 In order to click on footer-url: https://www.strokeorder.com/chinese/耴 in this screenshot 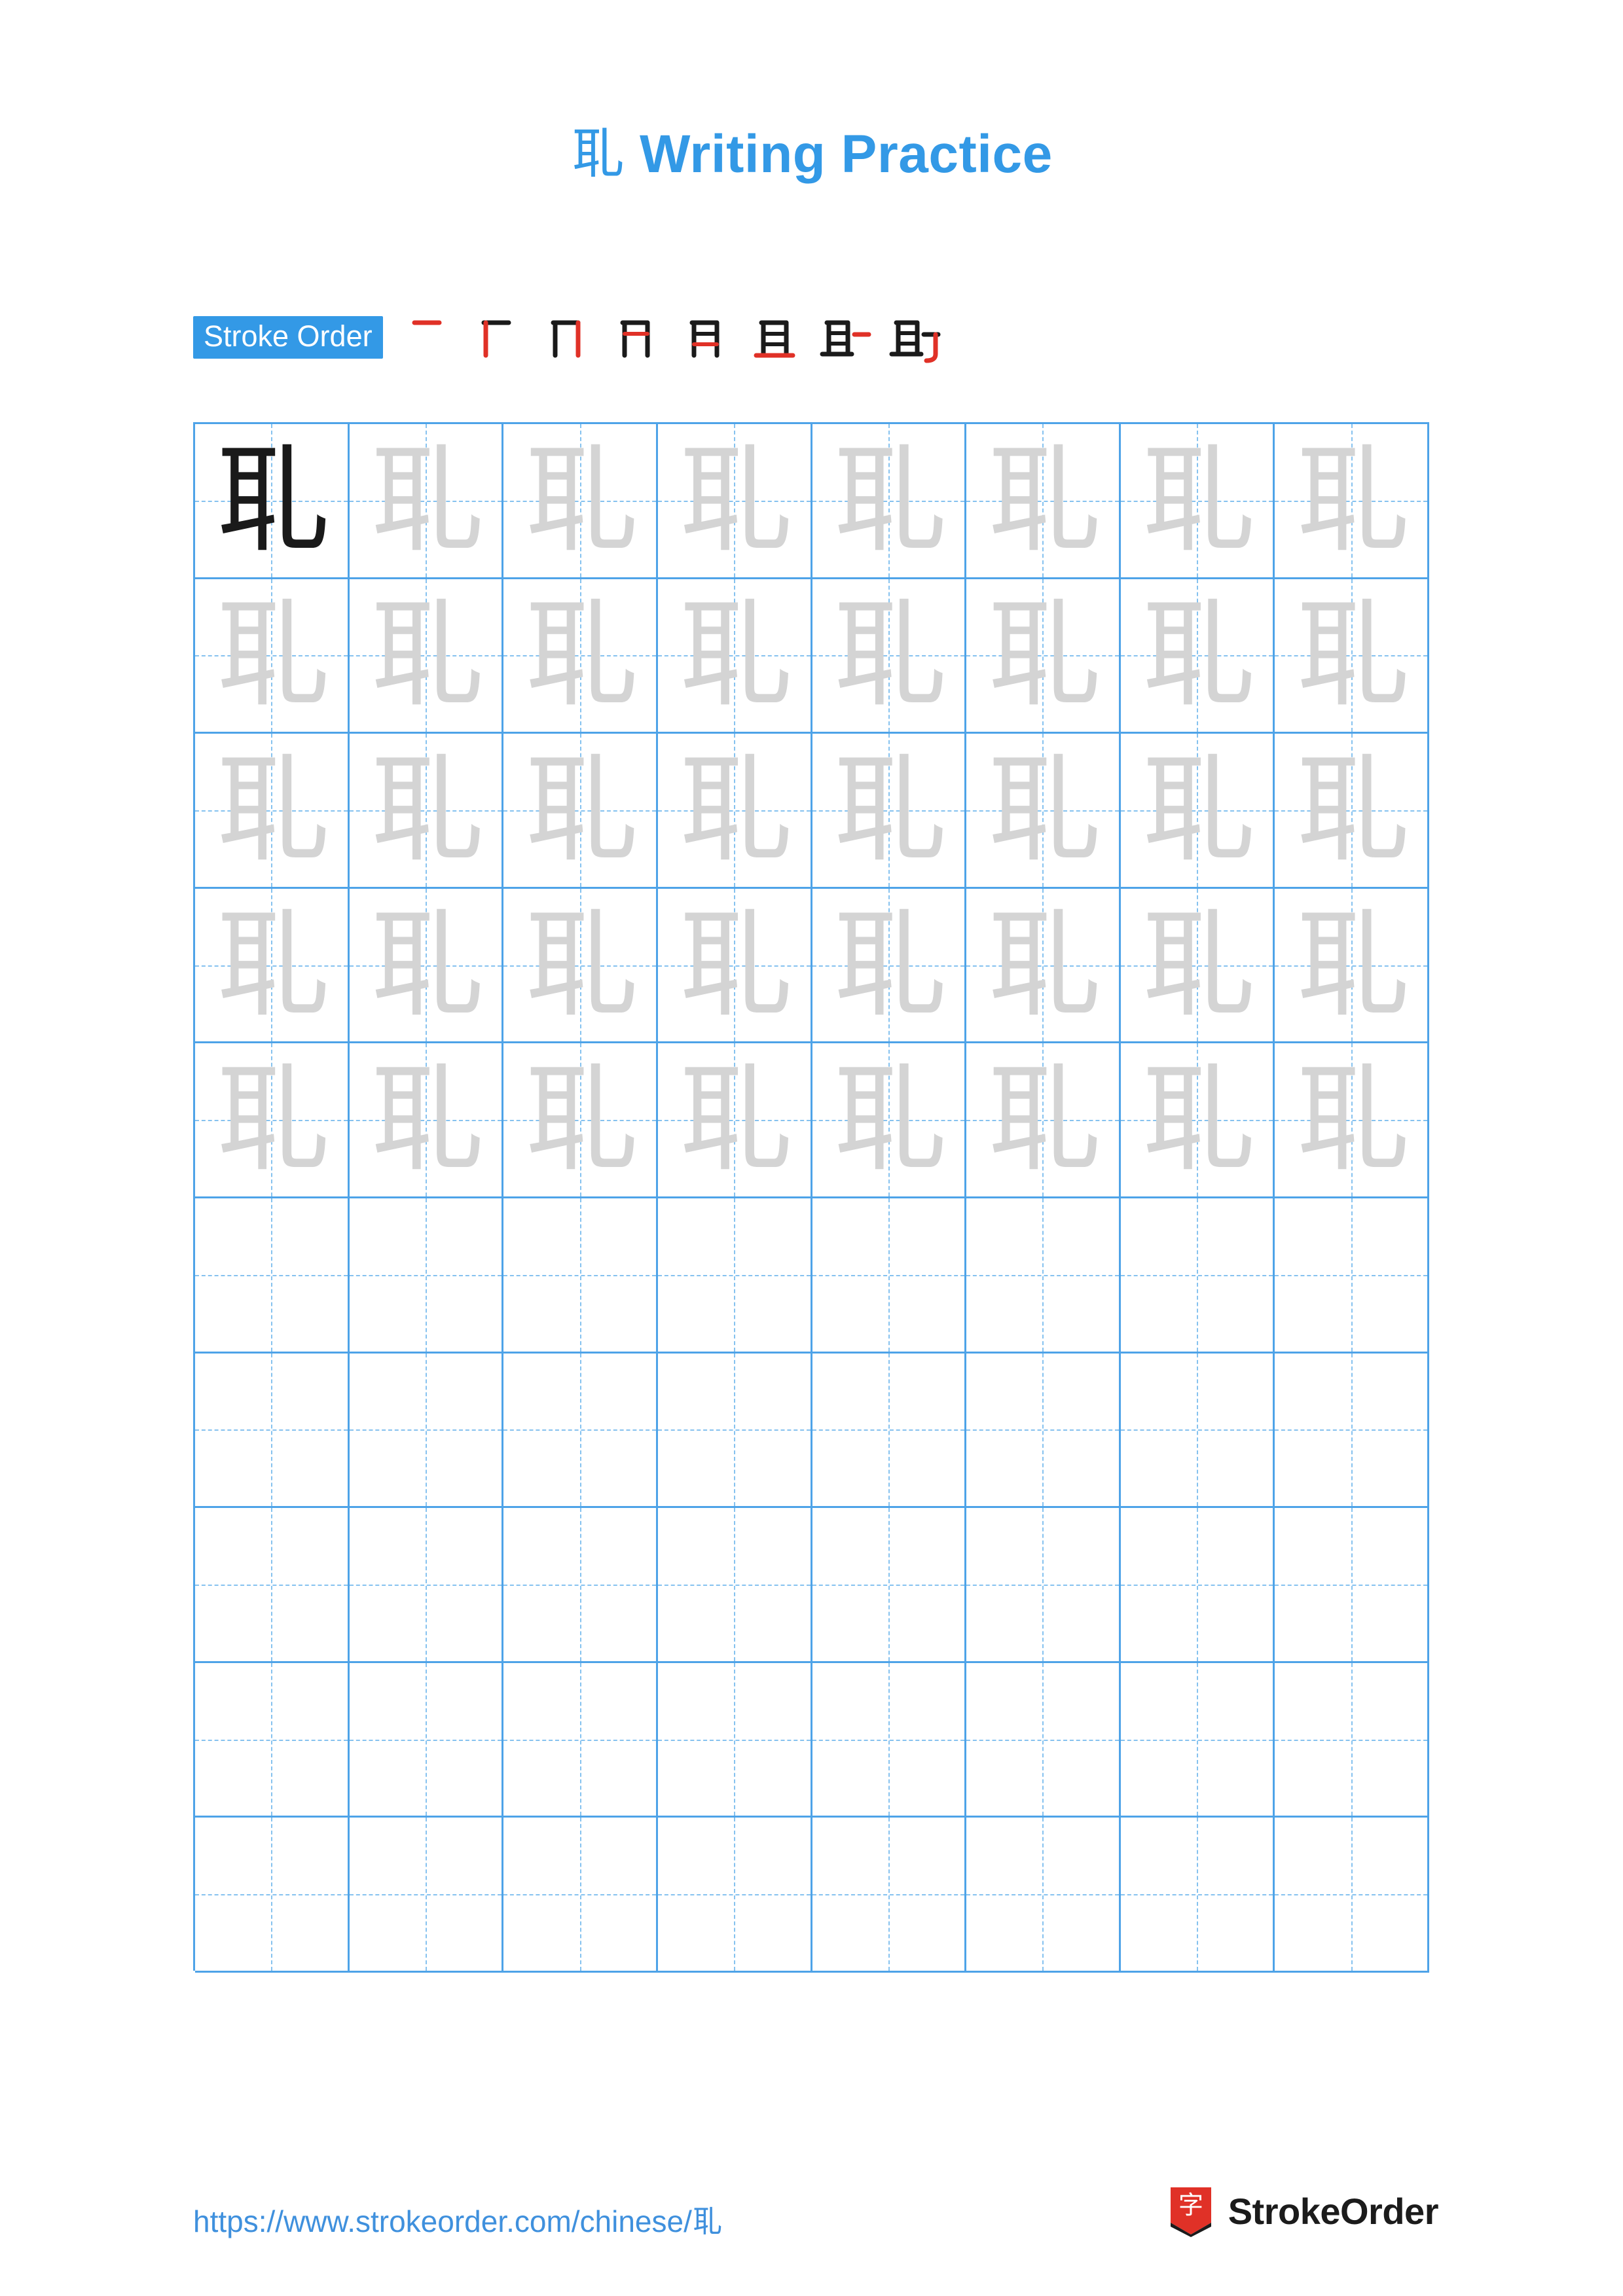, I will do `click(457, 2219)`.